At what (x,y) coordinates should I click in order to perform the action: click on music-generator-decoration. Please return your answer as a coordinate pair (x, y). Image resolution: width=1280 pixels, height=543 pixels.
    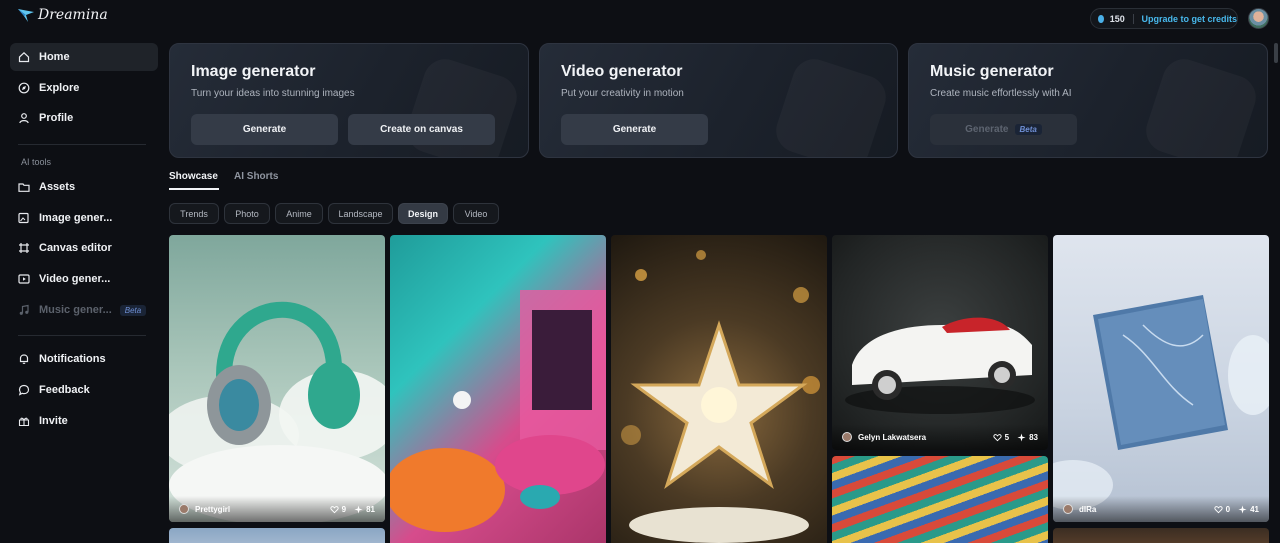
    Looking at the image, I should click on (1201, 105).